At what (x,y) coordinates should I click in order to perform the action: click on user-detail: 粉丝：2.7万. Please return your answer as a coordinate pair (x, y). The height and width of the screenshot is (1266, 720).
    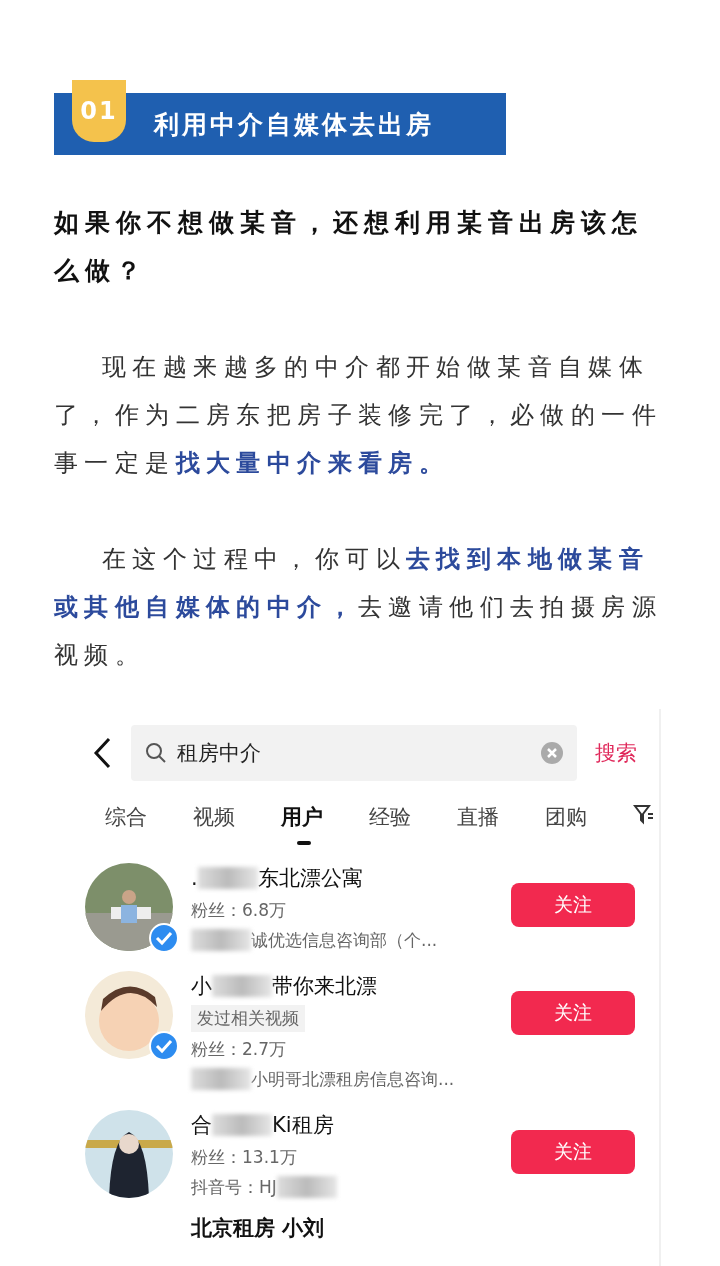
    Looking at the image, I should click on (239, 1049).